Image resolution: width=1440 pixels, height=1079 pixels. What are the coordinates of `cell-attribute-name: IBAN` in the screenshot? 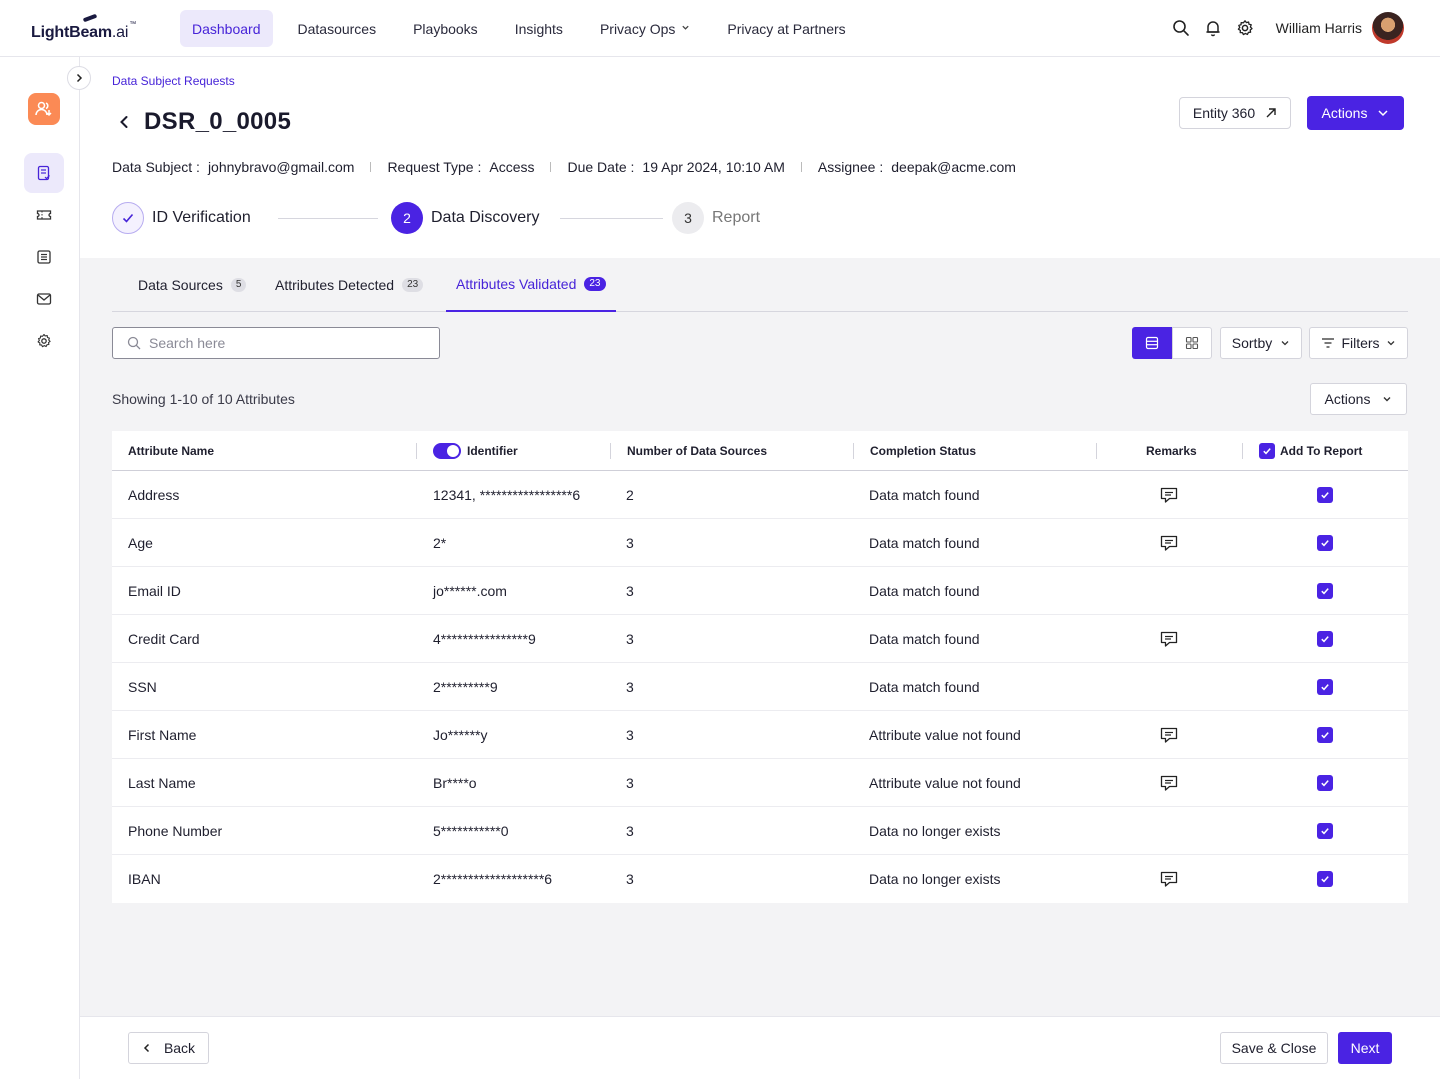 It's located at (144, 879).